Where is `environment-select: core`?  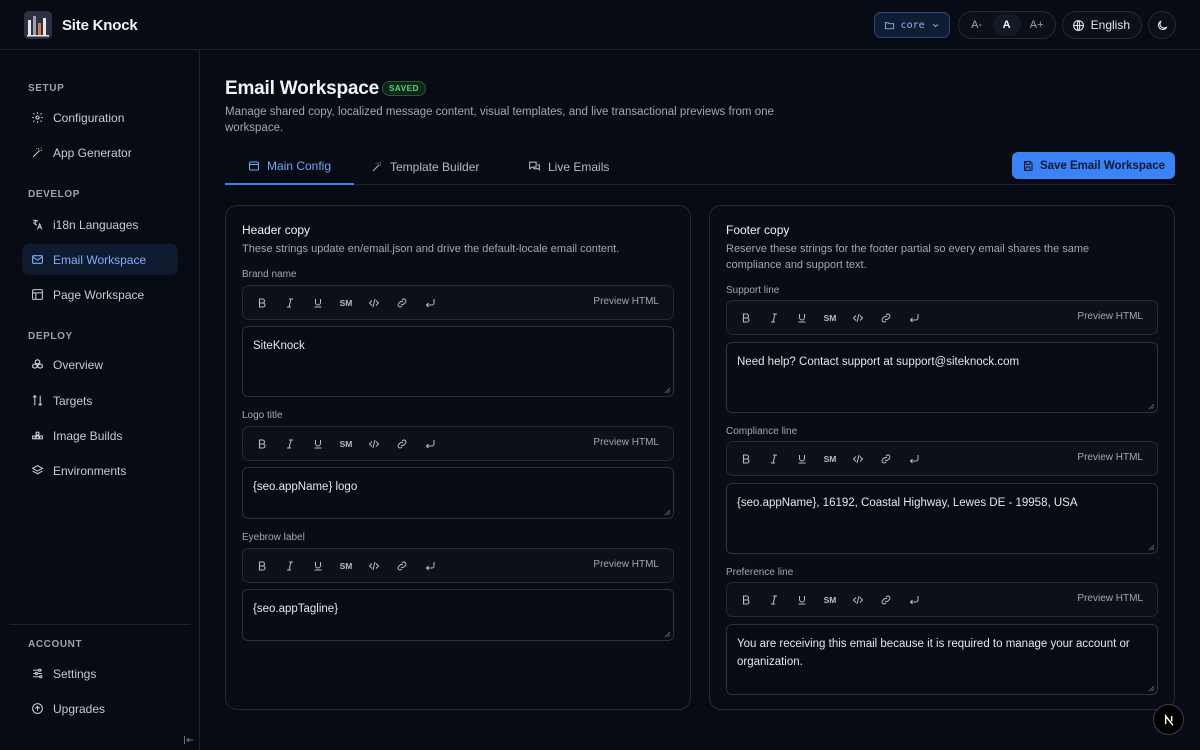
environment-select: core is located at coordinates (911, 25).